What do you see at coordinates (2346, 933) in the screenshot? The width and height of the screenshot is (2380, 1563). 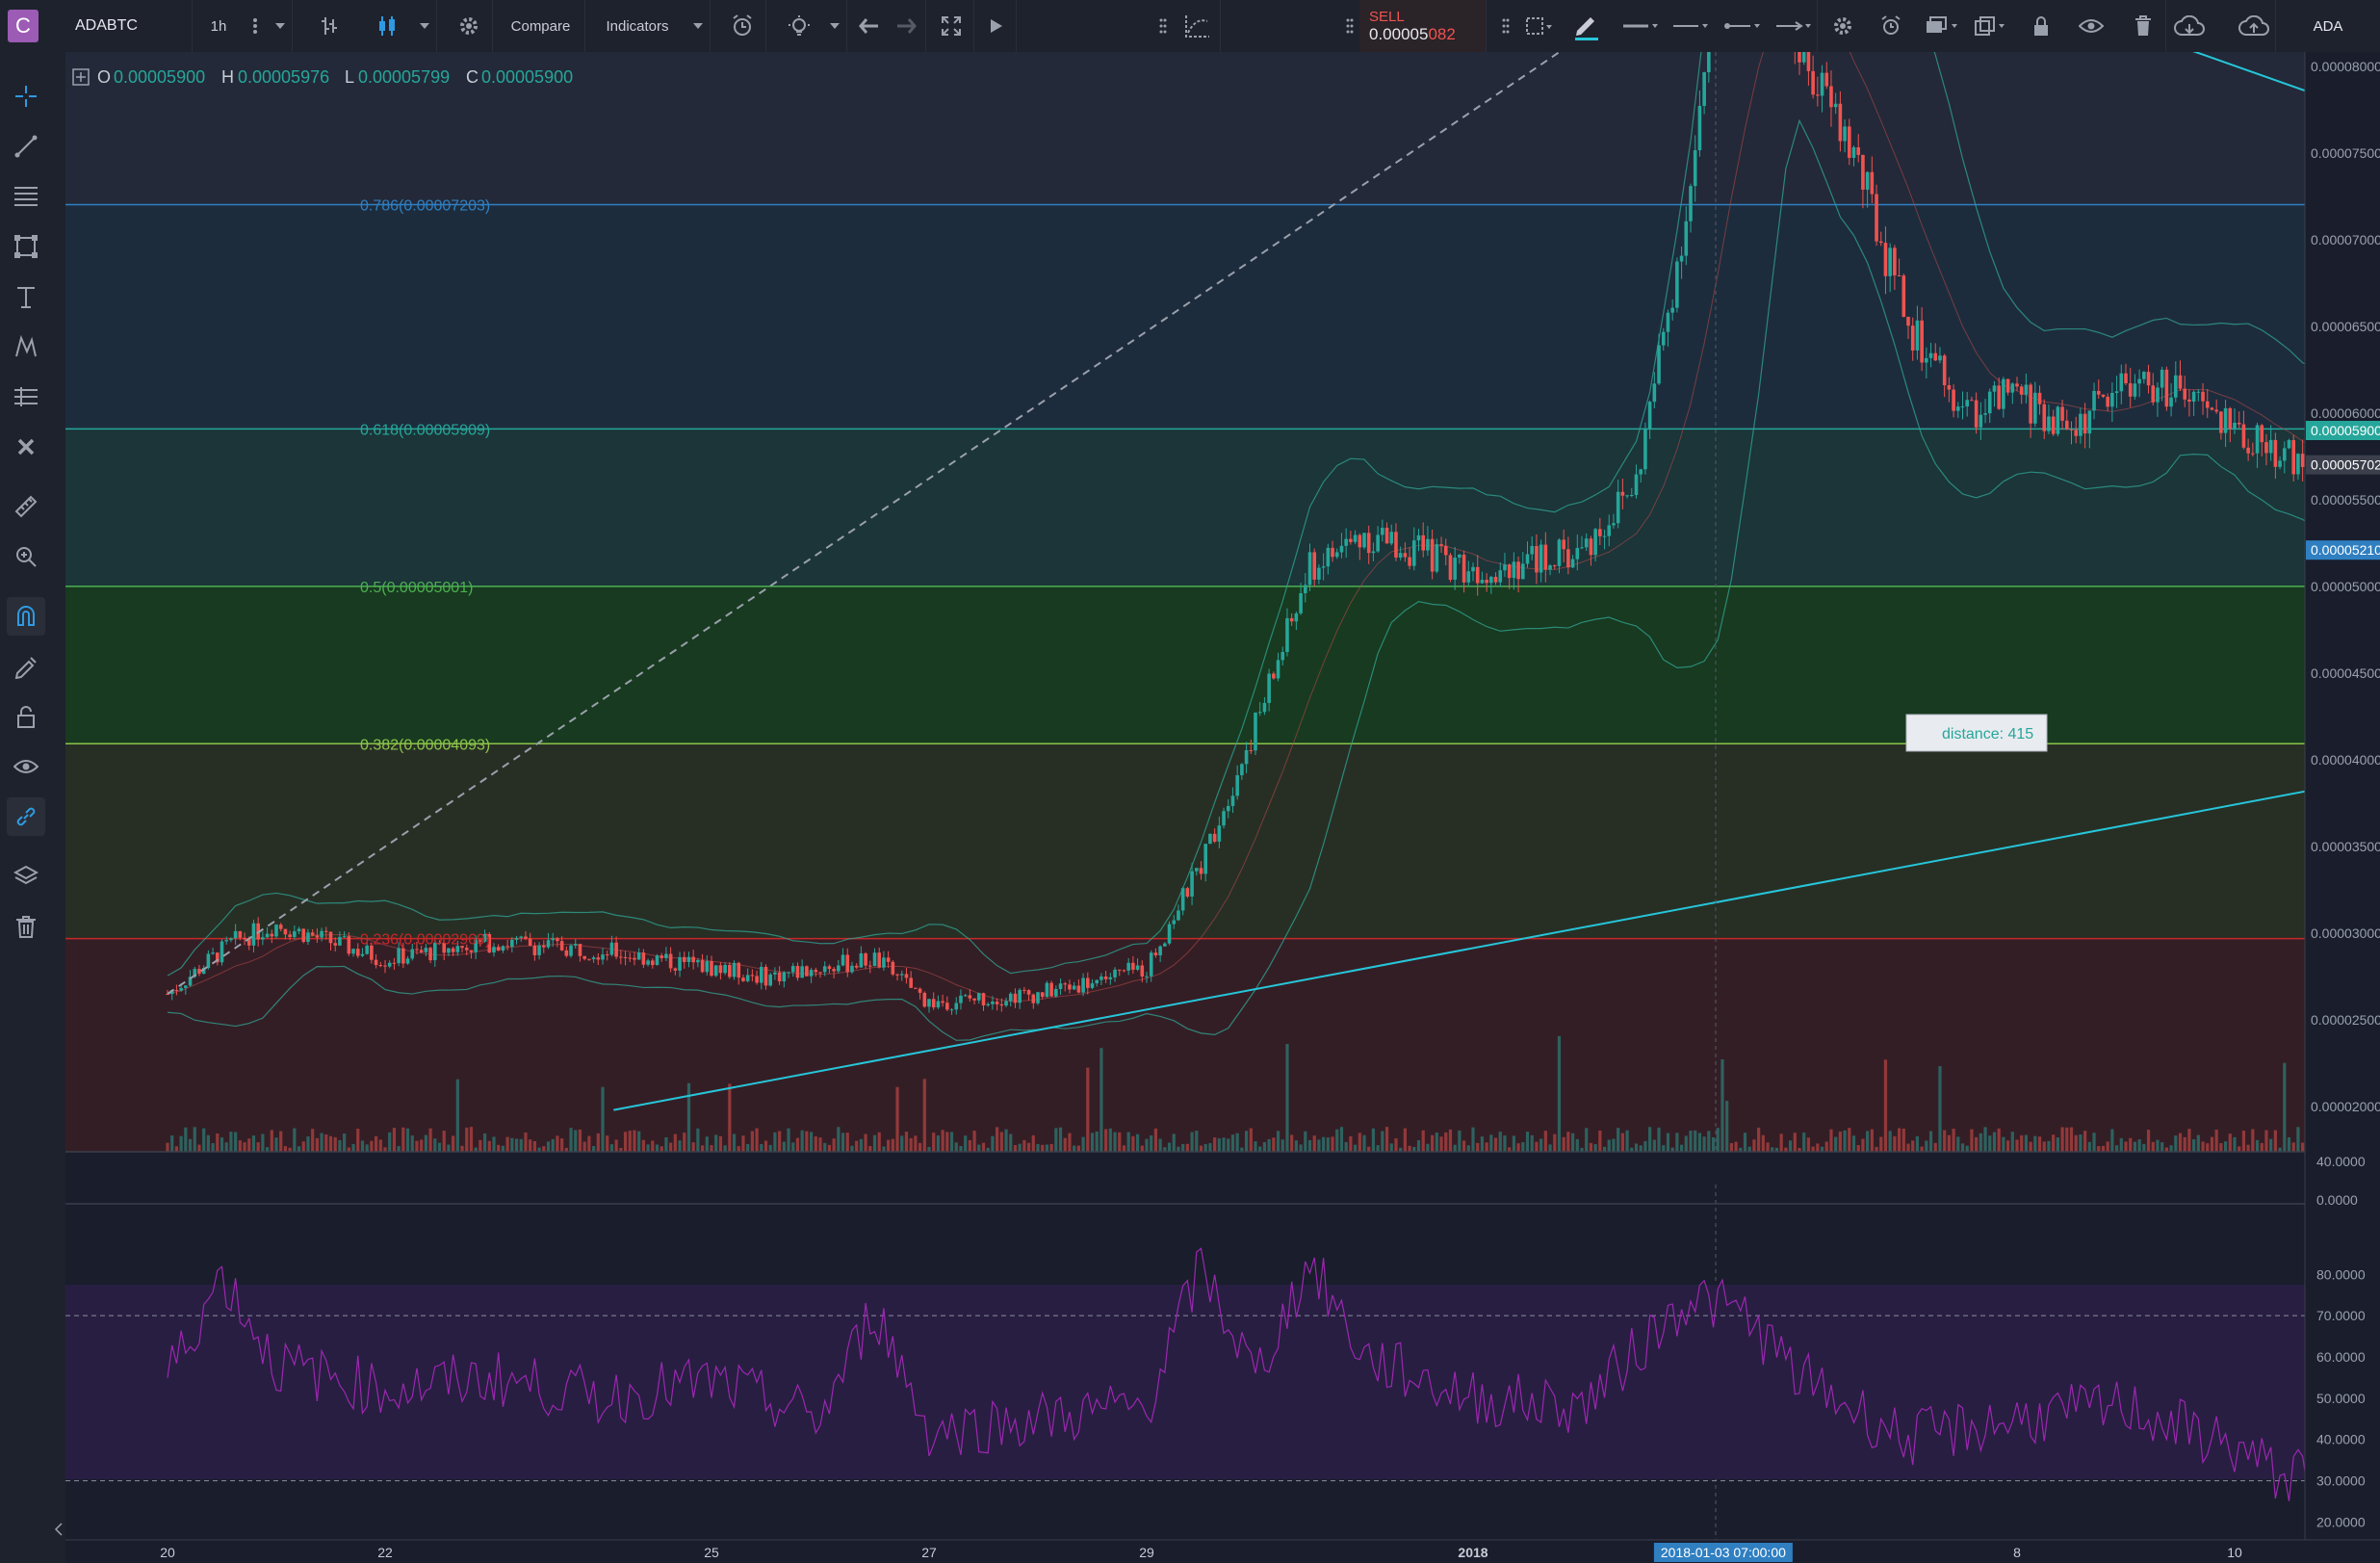 I see `price-tick-label: 0.00003000` at bounding box center [2346, 933].